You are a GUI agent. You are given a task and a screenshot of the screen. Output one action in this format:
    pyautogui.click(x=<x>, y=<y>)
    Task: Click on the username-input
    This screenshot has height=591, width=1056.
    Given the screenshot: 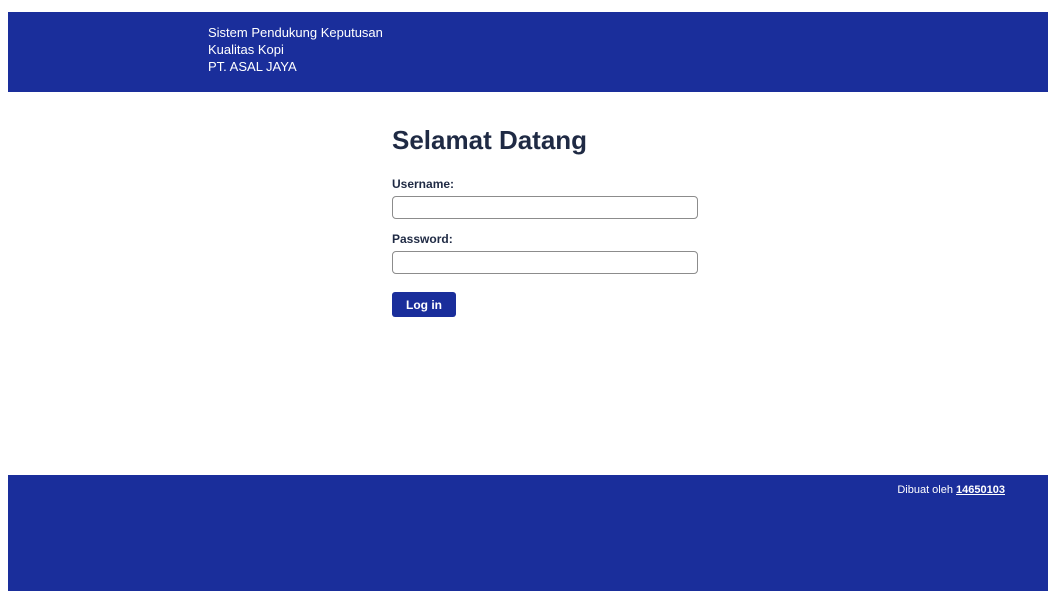 What is the action you would take?
    pyautogui.click(x=545, y=207)
    